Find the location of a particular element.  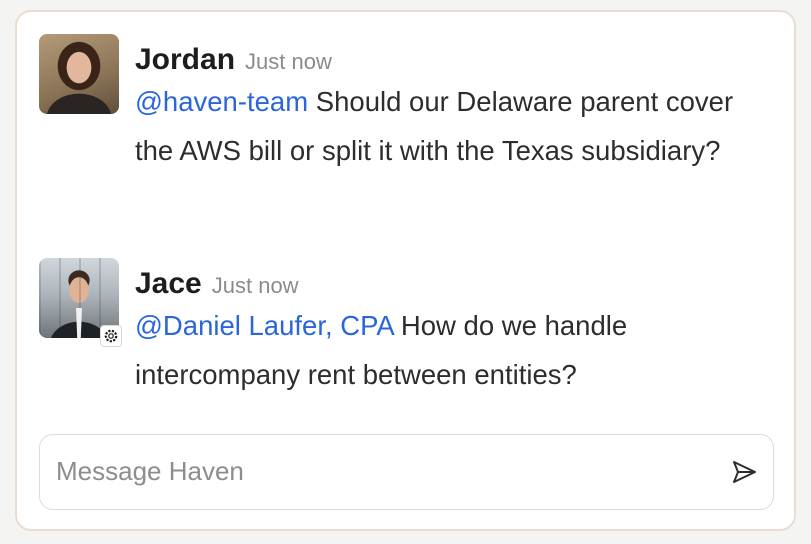

send-icon is located at coordinates (744, 472).